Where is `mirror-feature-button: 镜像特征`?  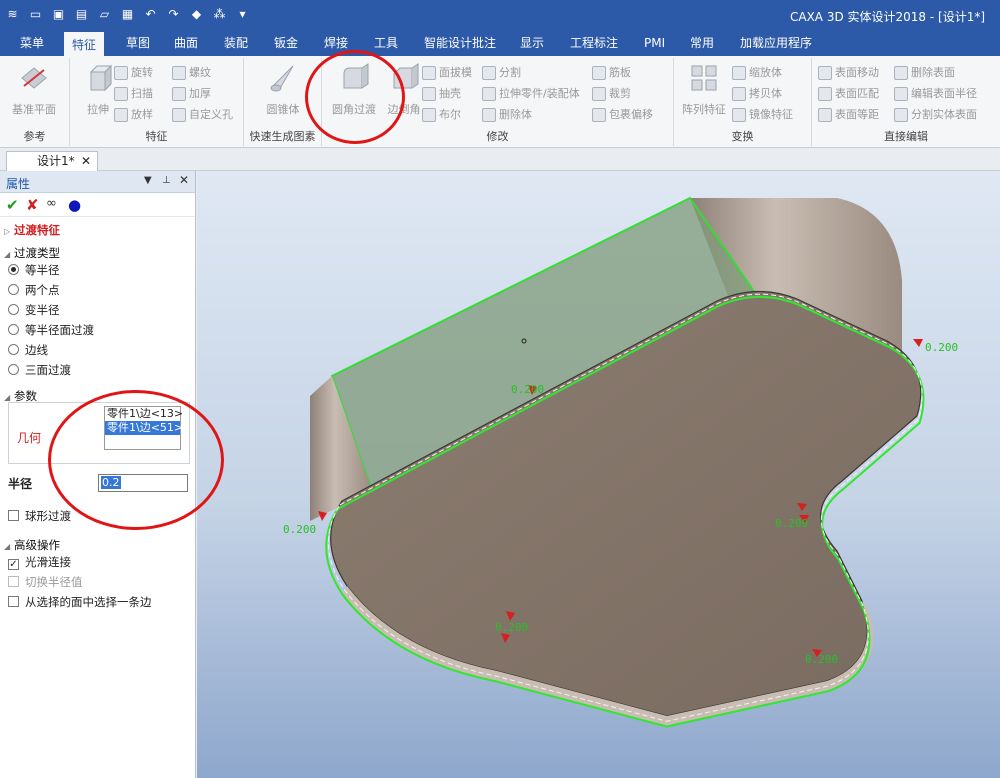 mirror-feature-button: 镜像特征 is located at coordinates (762, 115).